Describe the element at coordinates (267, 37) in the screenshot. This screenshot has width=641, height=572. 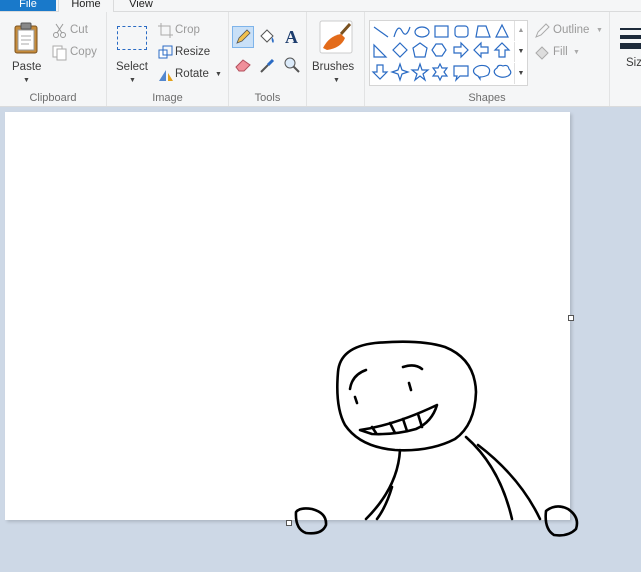
I see `fill-bucket-icon` at that location.